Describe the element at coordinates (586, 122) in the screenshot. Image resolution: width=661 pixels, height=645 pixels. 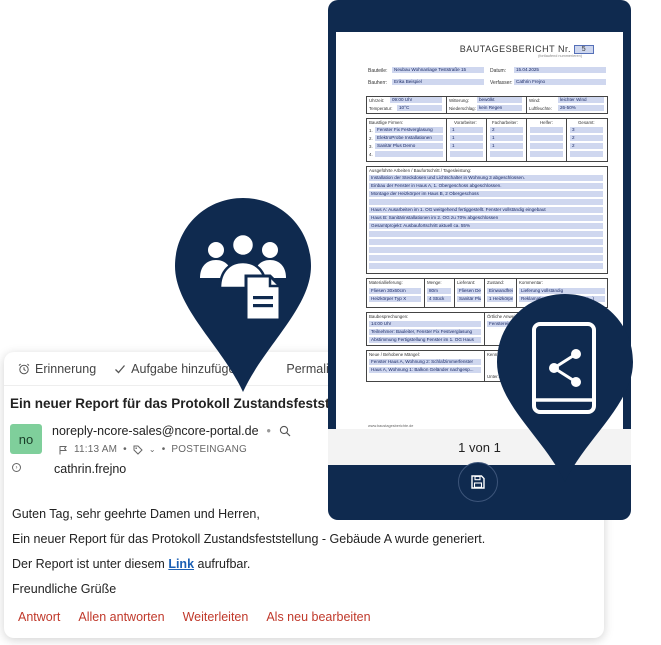
I see `label-total: Gesamt:` at that location.